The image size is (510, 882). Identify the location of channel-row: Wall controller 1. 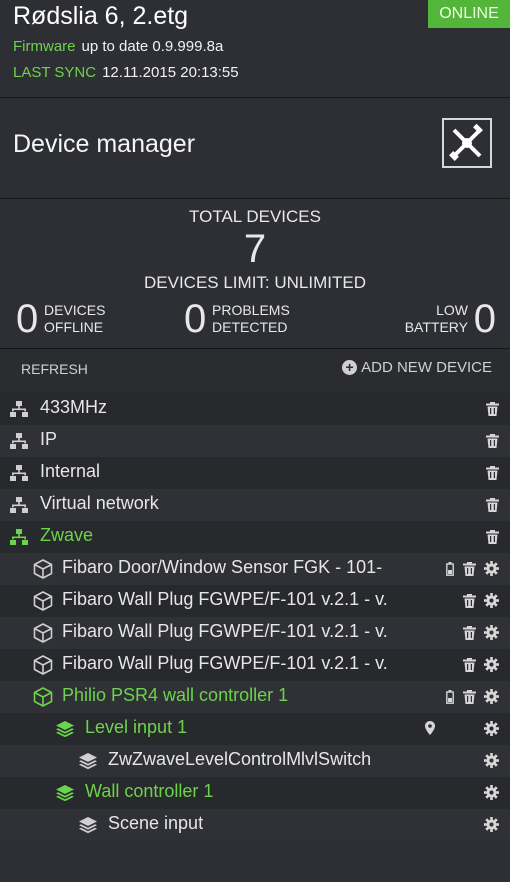
(255, 793).